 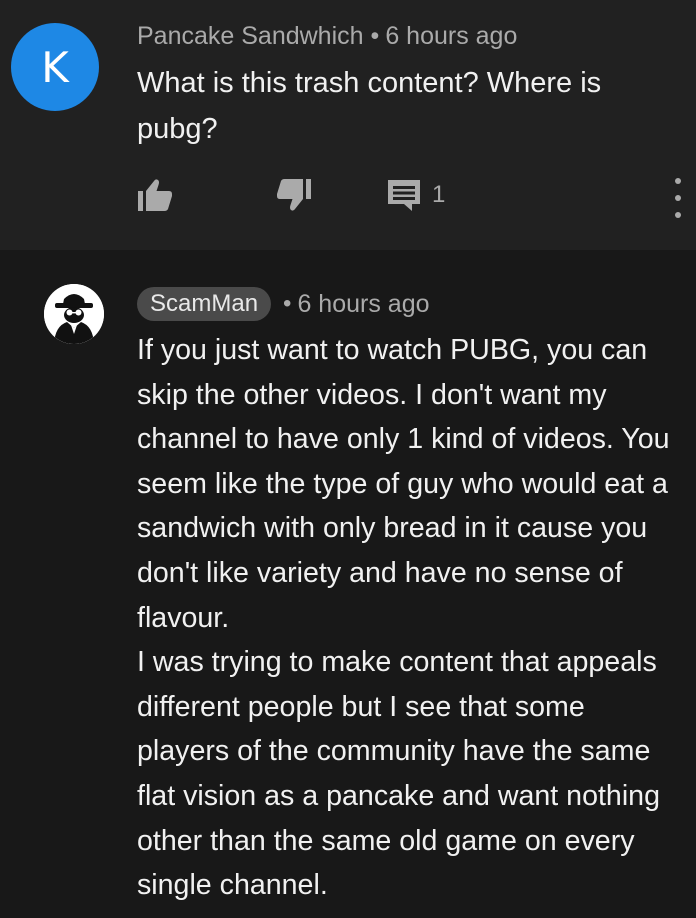 I want to click on commenter-avatar: K, so click(x=55, y=67).